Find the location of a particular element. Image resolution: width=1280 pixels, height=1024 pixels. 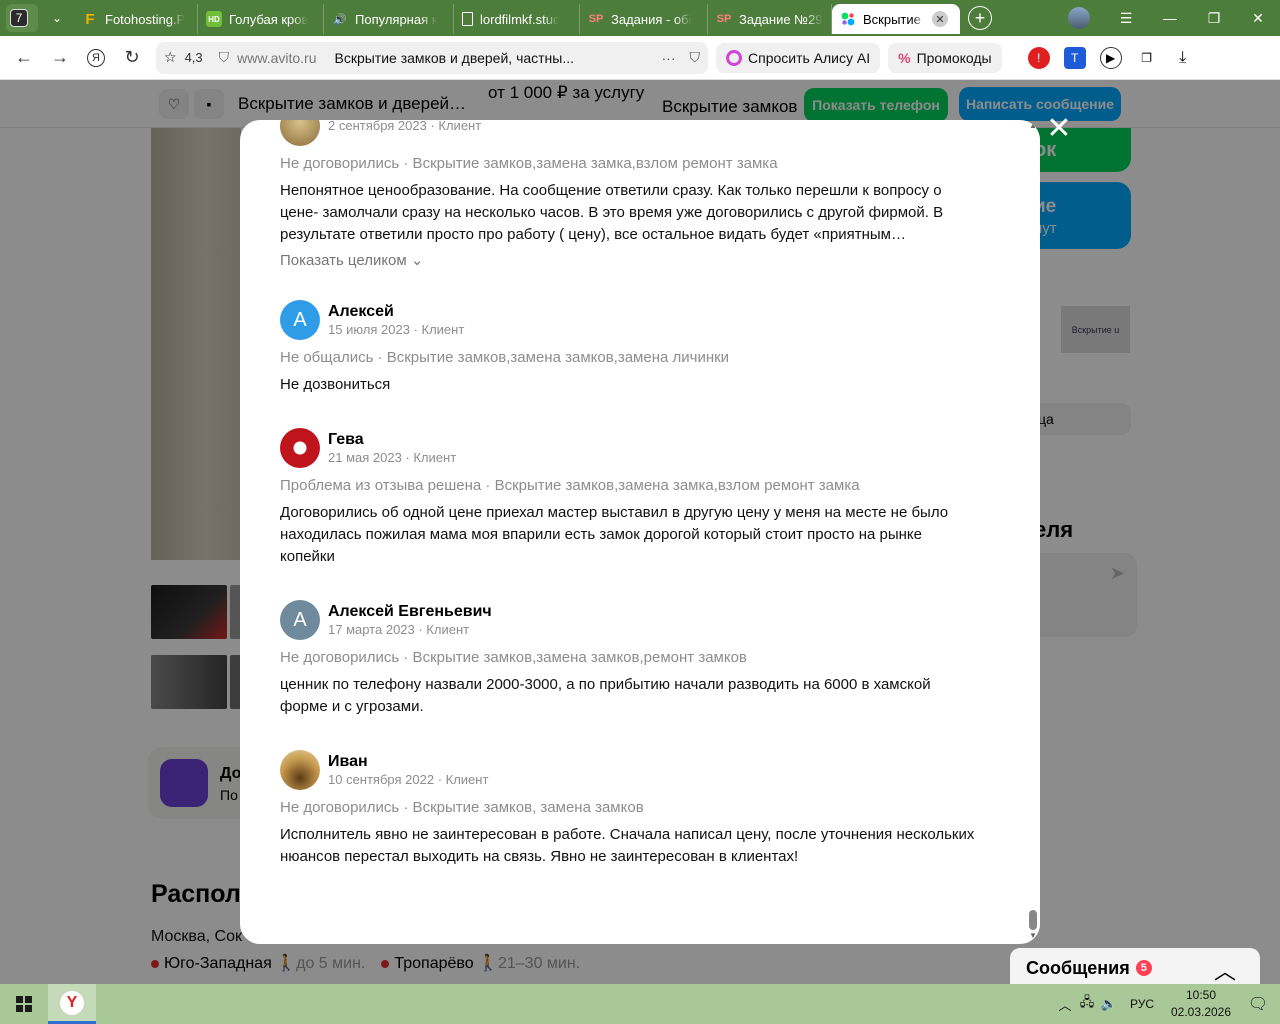

review-date: 17 марта 2023 · Клиент is located at coordinates (399, 629).